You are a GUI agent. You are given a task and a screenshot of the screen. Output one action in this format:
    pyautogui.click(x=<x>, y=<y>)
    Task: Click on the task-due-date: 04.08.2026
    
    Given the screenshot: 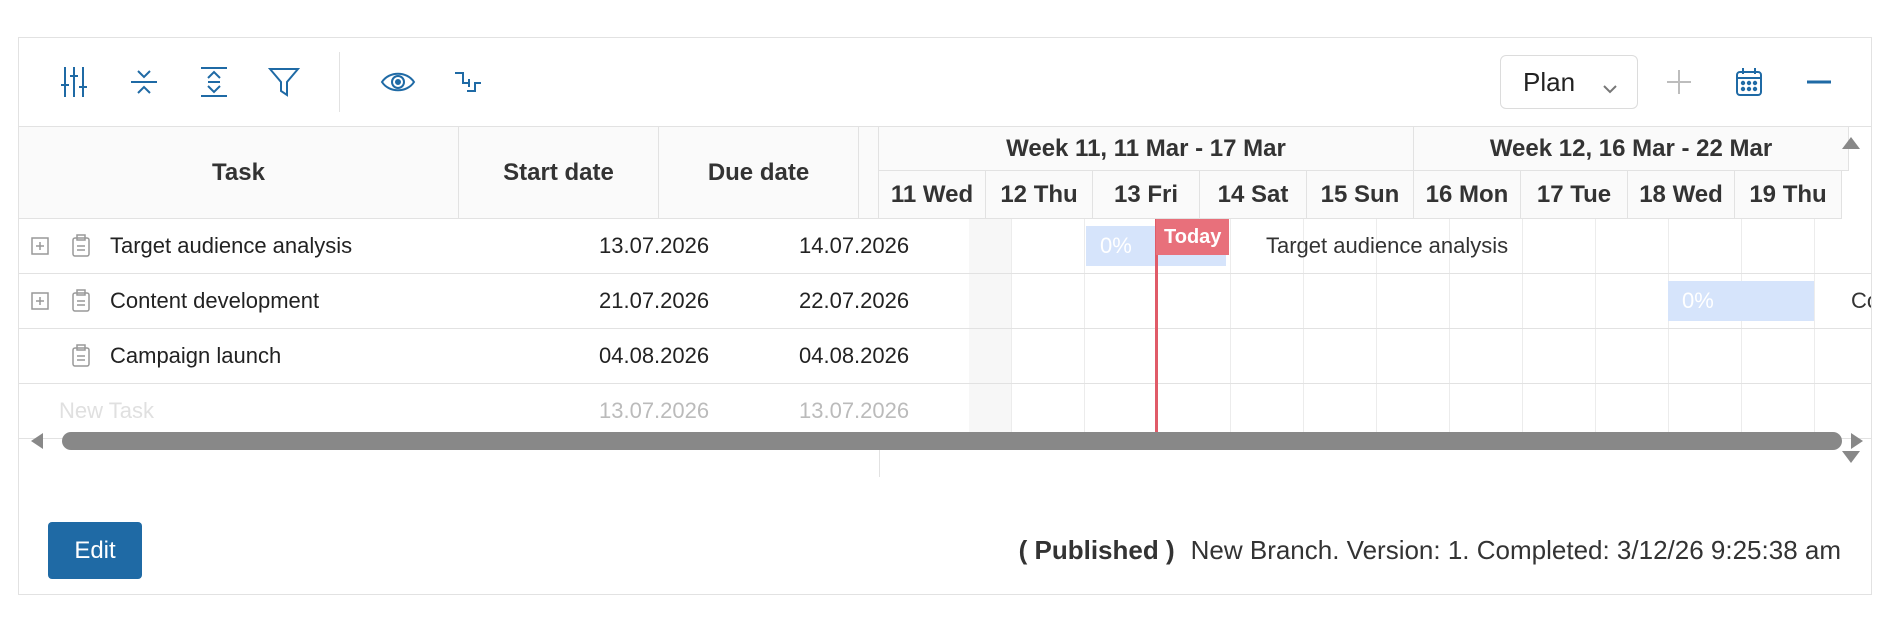 What is the action you would take?
    pyautogui.click(x=854, y=355)
    